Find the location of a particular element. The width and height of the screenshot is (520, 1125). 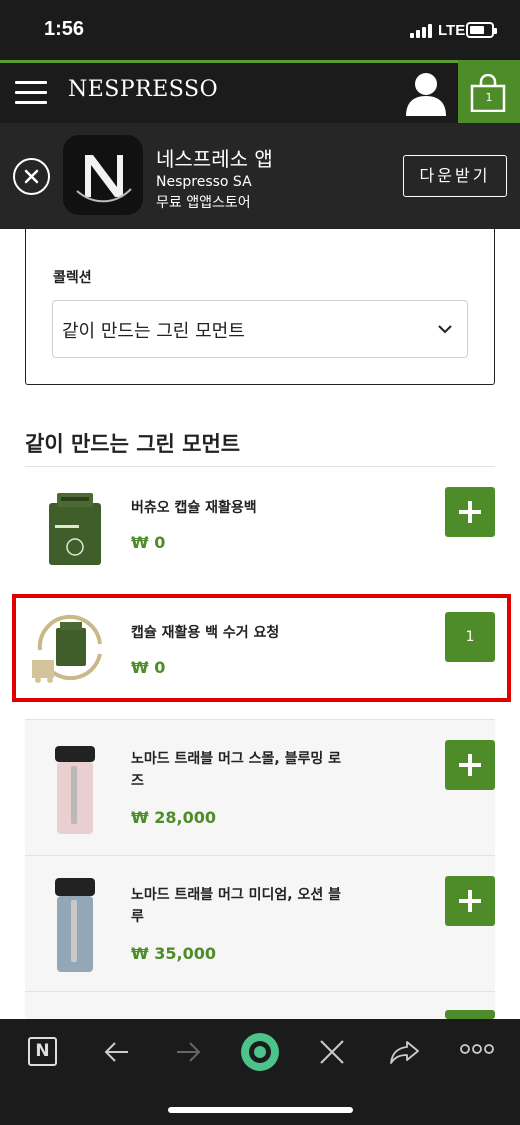

site-header: NESPRESSO 1 is located at coordinates (260, 91).